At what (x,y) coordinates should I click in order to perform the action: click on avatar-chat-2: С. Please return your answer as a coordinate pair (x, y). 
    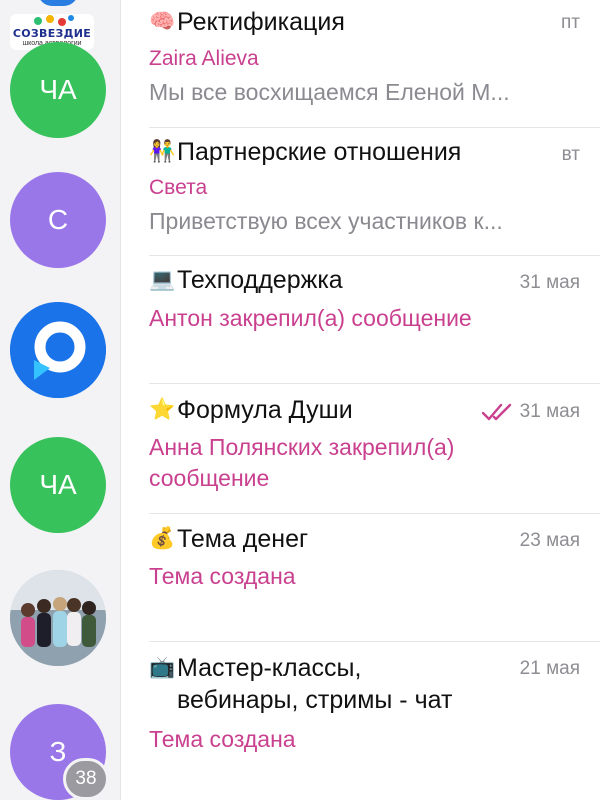
    Looking at the image, I should click on (58, 220).